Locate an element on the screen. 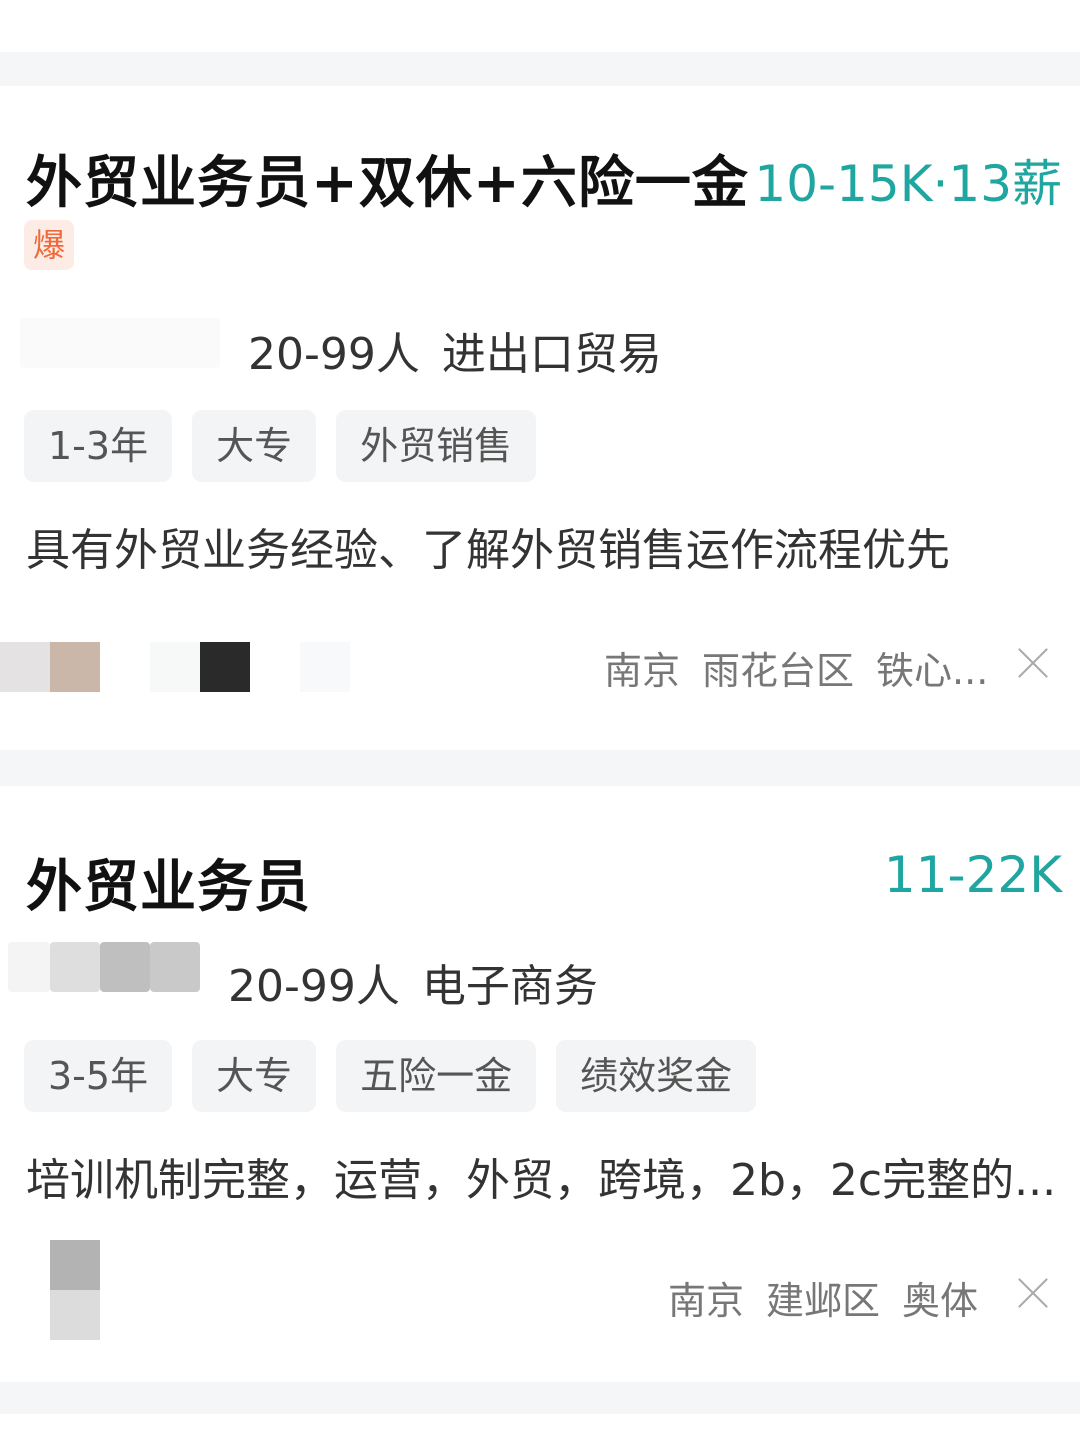  location-district: 建邺区 is located at coordinates (823, 1301).